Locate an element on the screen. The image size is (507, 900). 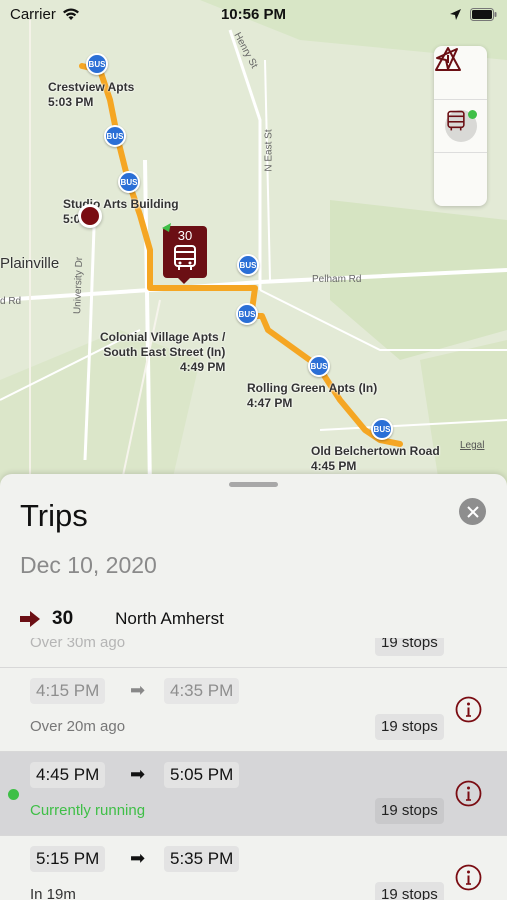
legal-link: Legal is located at coordinates (472, 445).